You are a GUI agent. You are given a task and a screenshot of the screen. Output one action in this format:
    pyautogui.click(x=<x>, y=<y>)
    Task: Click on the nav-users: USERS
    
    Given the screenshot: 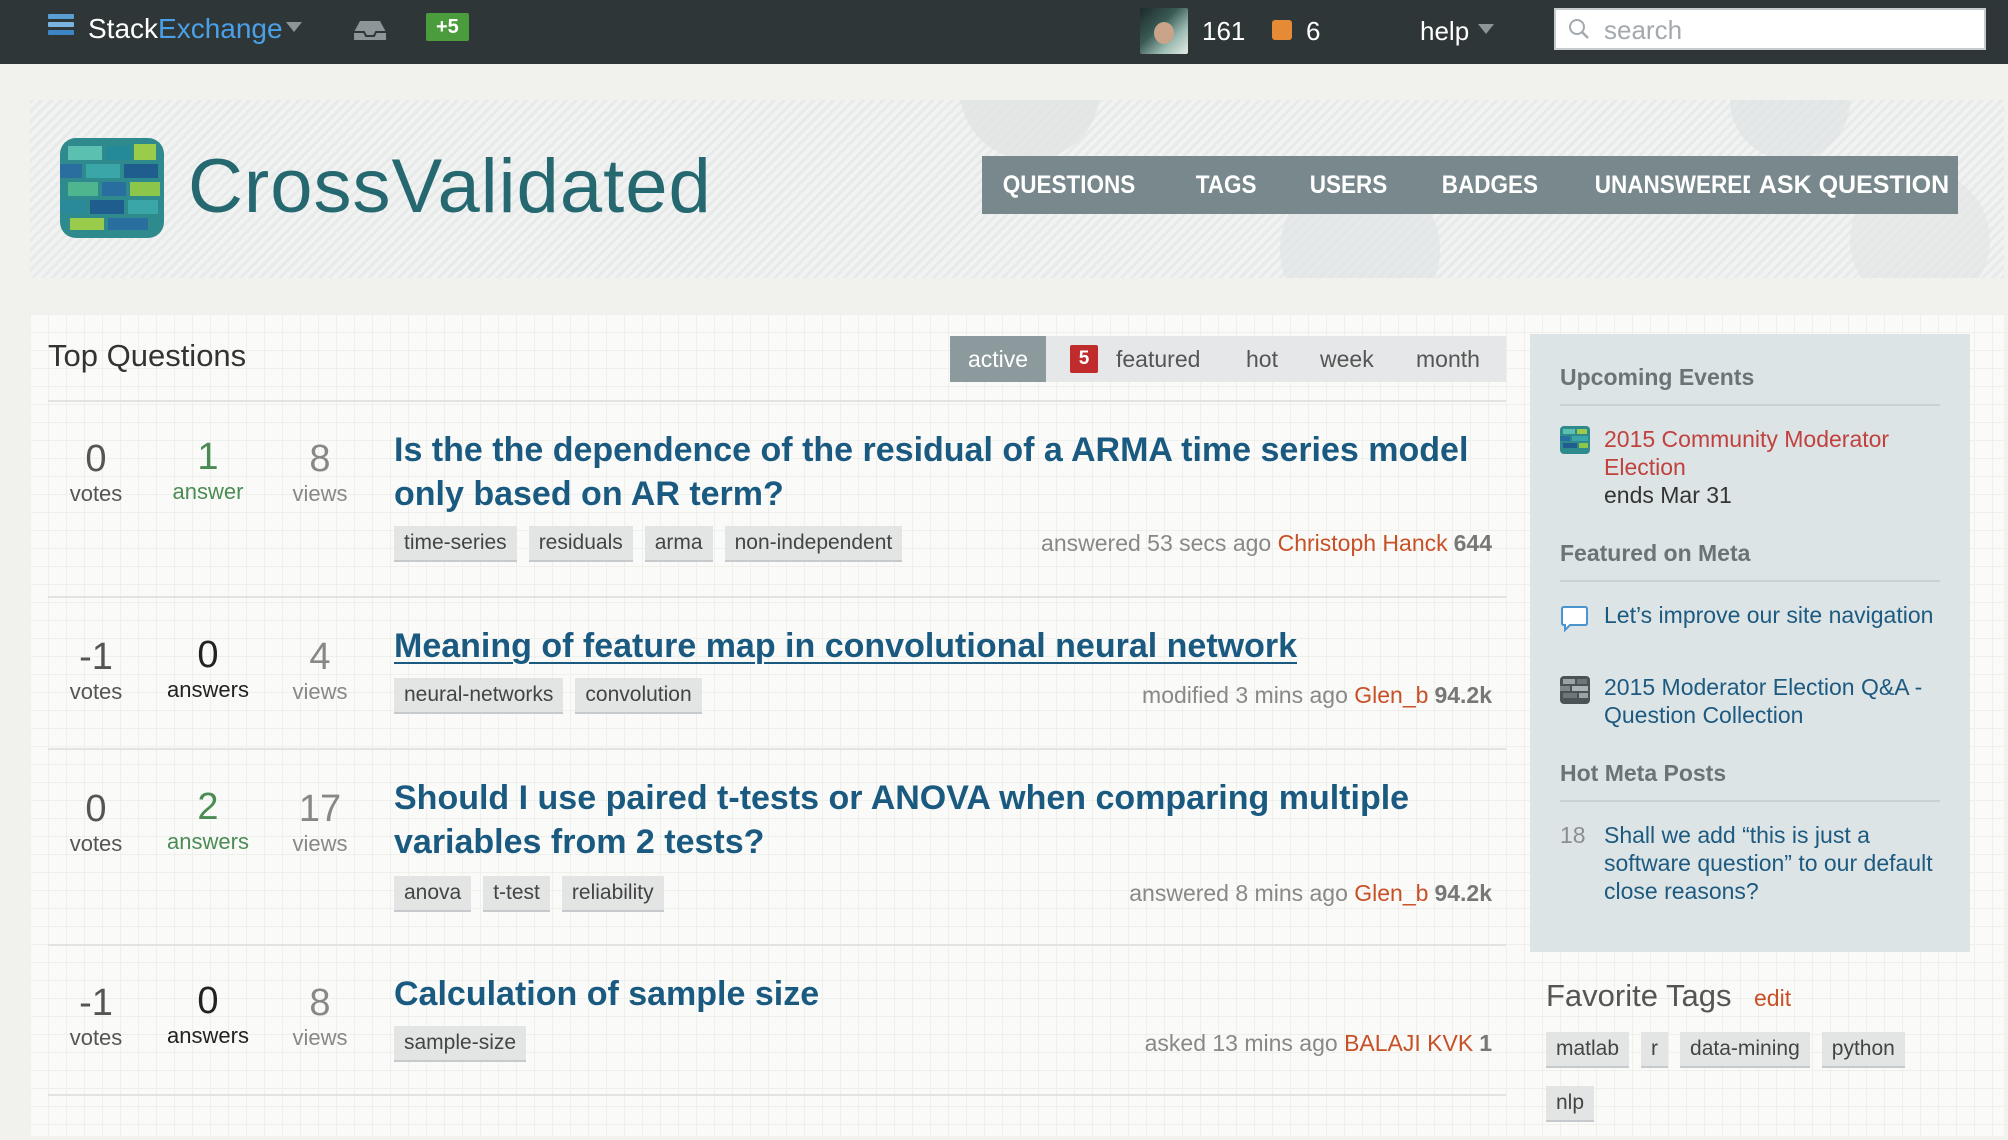 What is the action you would take?
    pyautogui.click(x=1348, y=185)
    